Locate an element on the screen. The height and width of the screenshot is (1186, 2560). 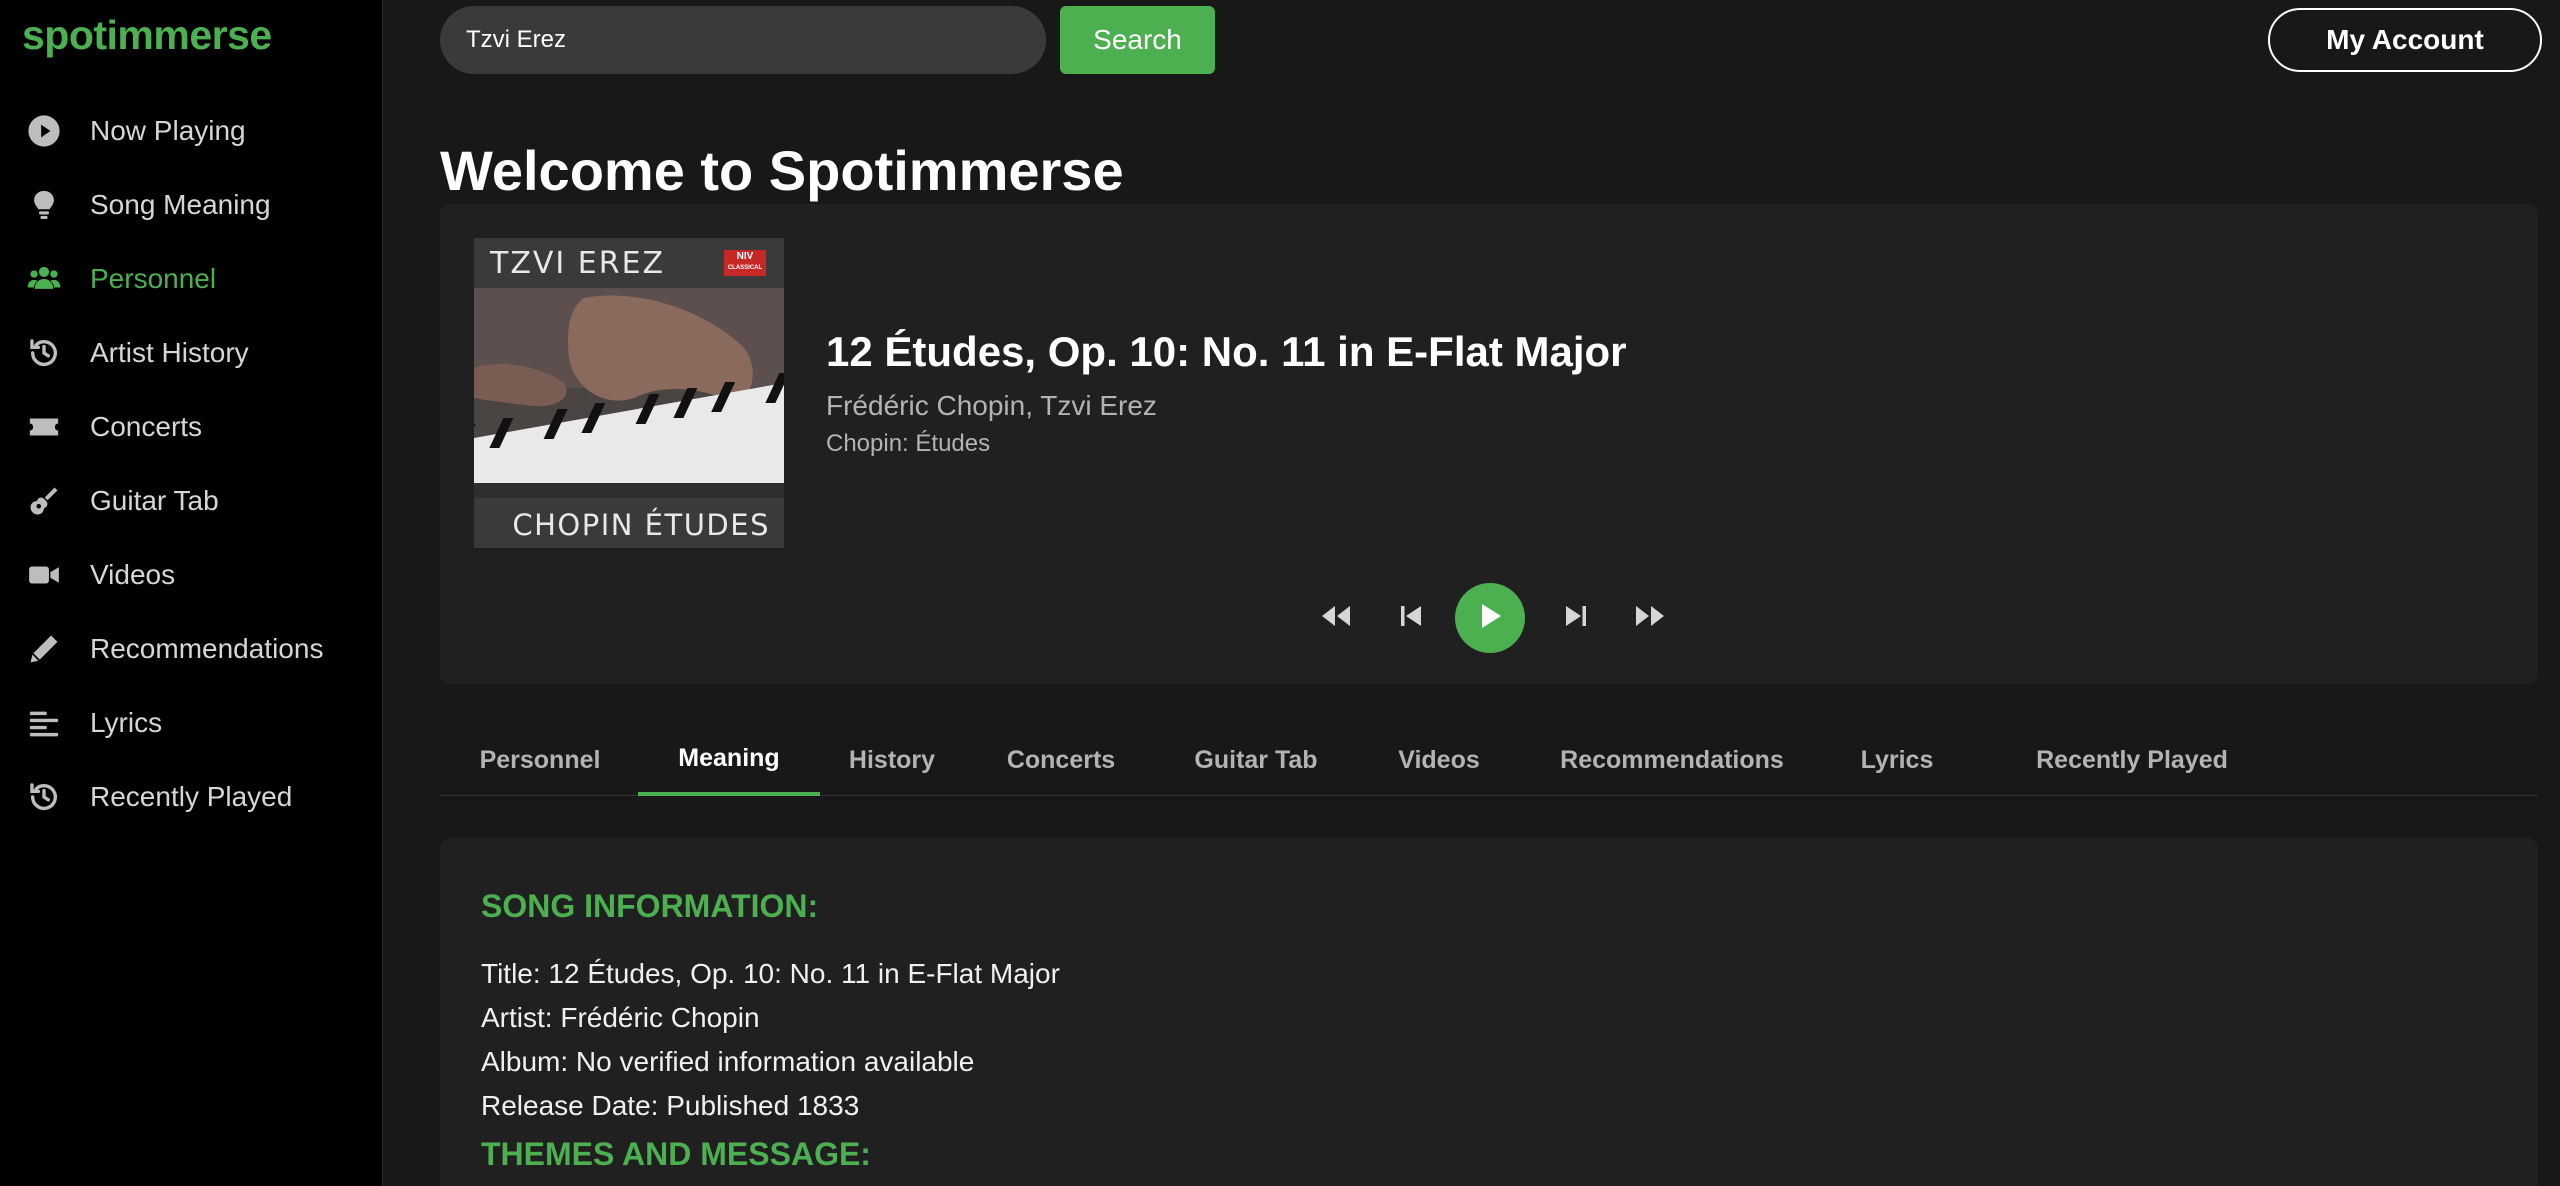
skip-back-icon is located at coordinates (1411, 618).